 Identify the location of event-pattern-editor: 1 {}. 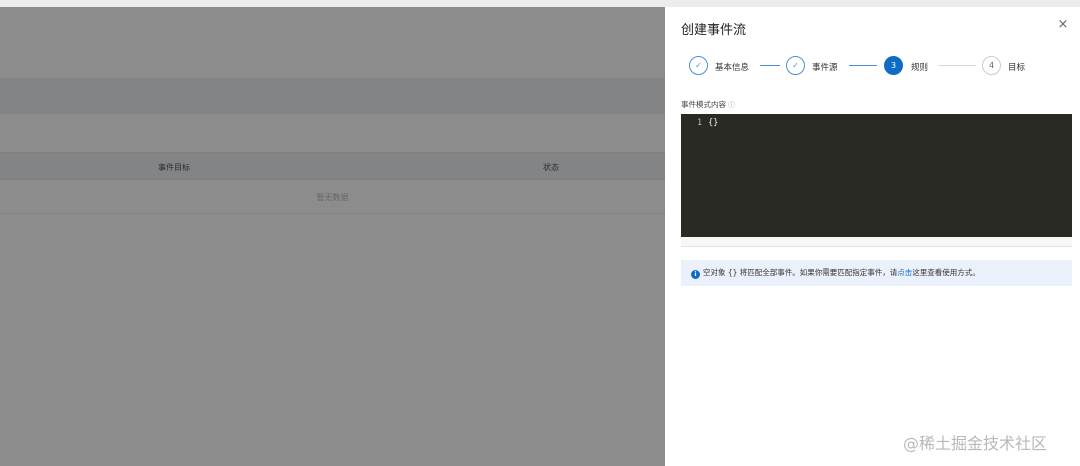
(876, 175).